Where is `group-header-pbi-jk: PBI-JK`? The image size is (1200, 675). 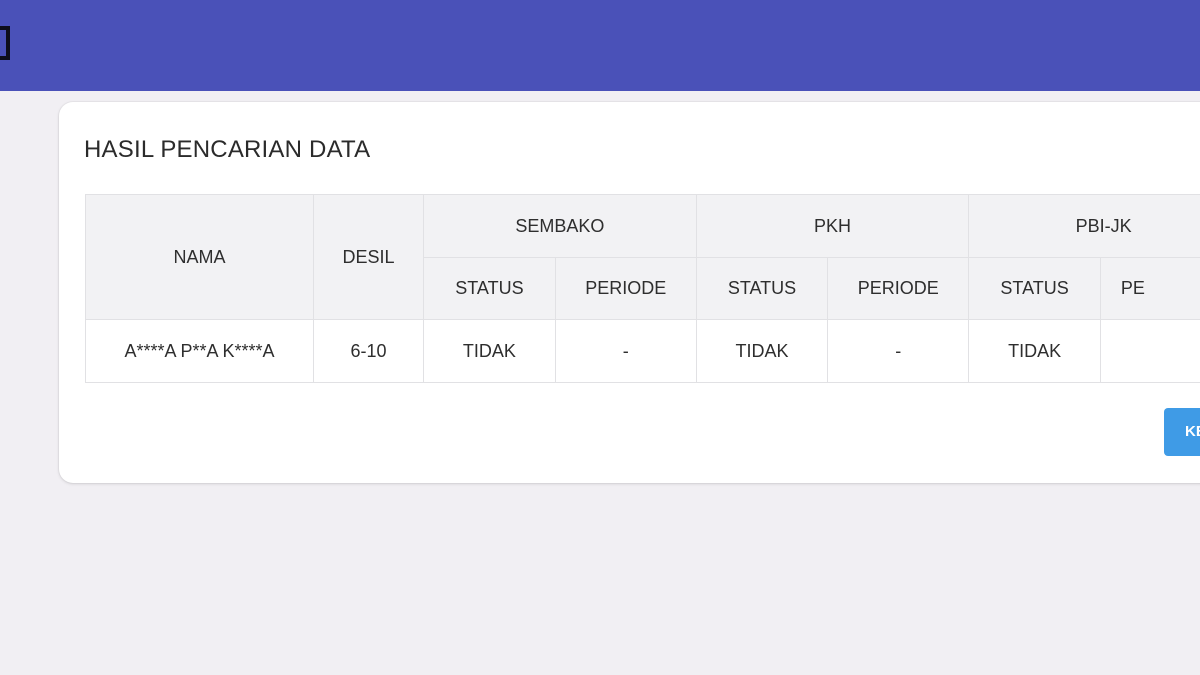
group-header-pbi-jk: PBI-JK is located at coordinates (1084, 226).